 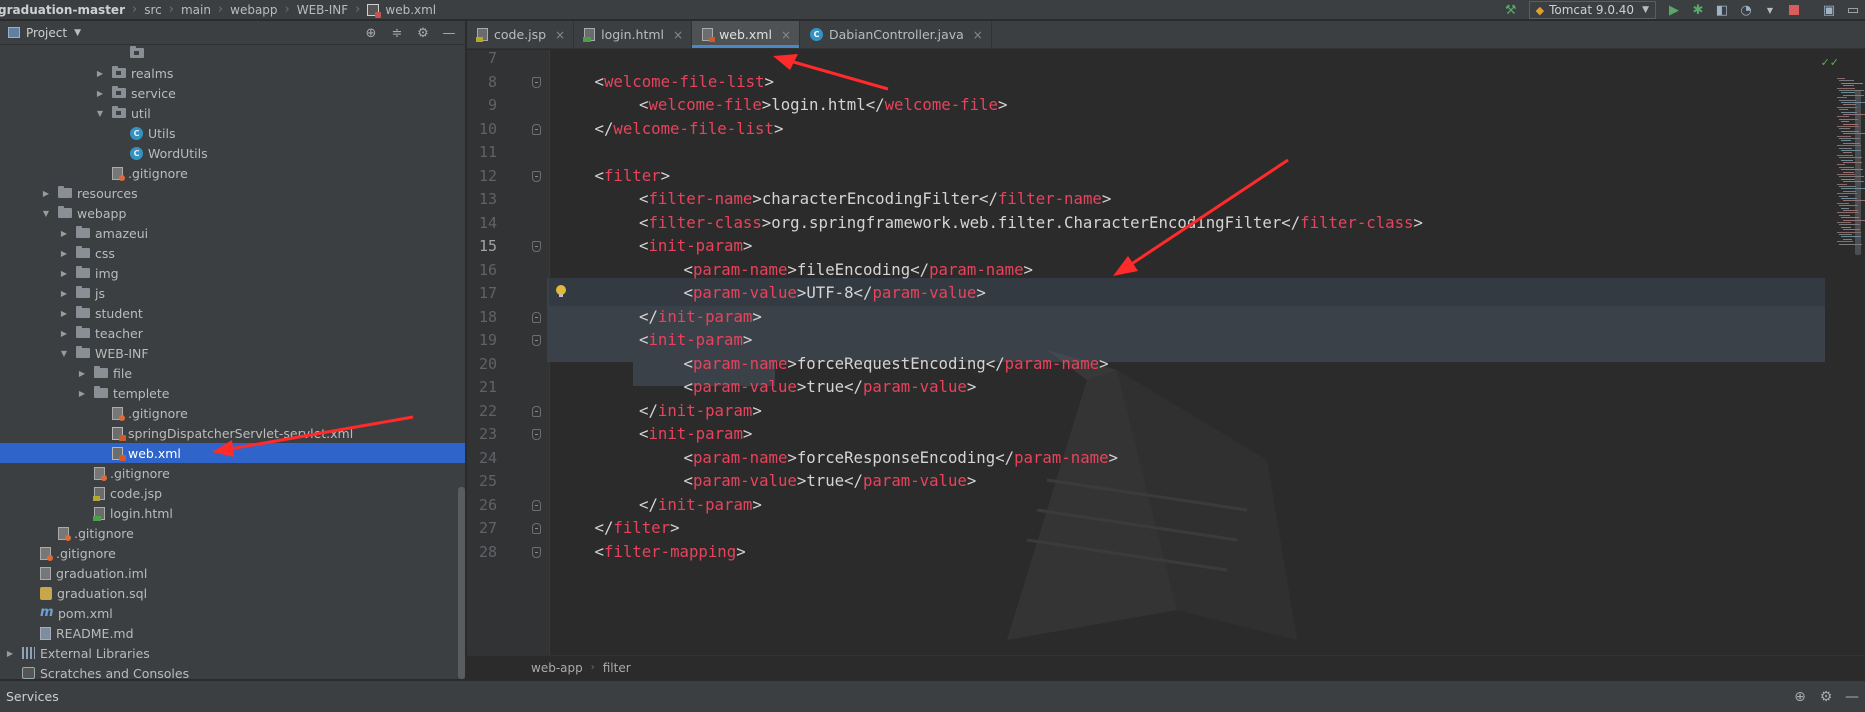 I want to click on crumb-main: main, so click(x=196, y=10).